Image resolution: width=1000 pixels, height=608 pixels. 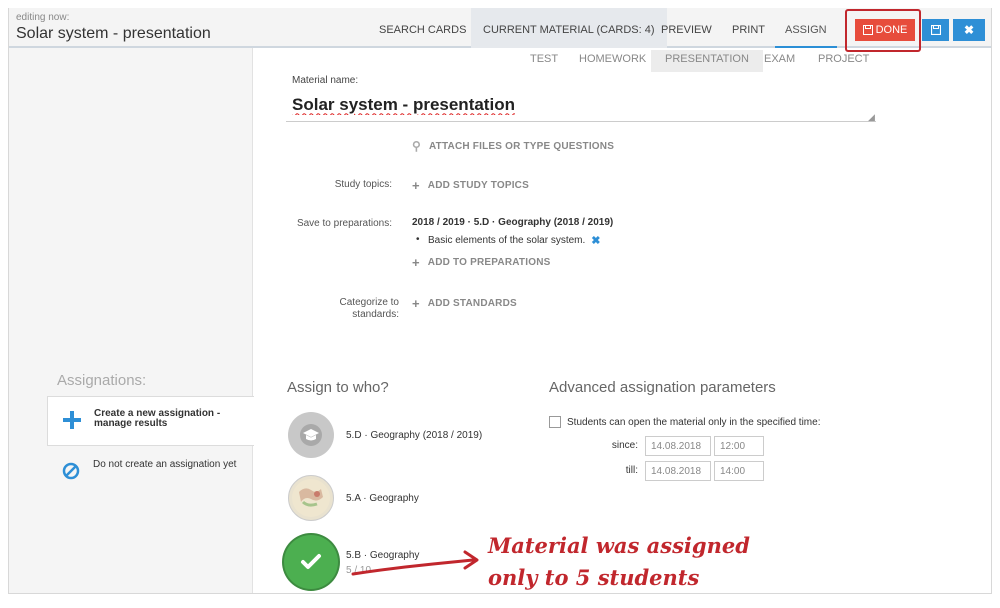 What do you see at coordinates (472, 303) in the screenshot?
I see `add-standards-label: ADD STANDARDS` at bounding box center [472, 303].